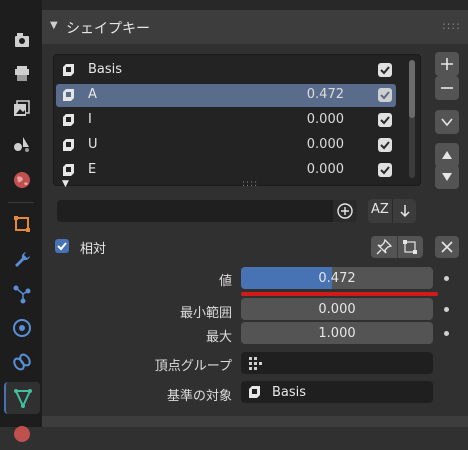 This screenshot has width=468, height=450. I want to click on sort-alphabetical-button: AZ, so click(380, 209).